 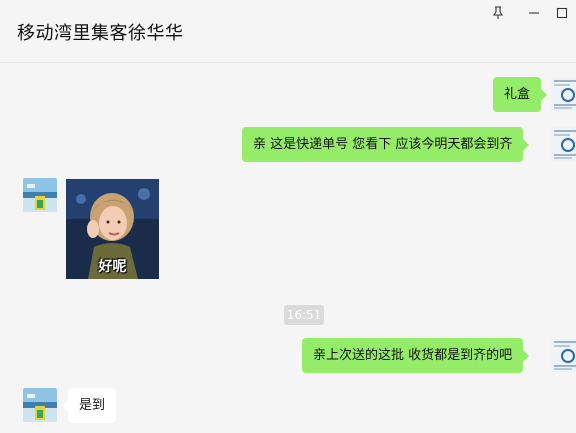 I want to click on message-bubble-mine: 亲上次送的这批 收货都是到齐的吧, so click(x=416, y=355).